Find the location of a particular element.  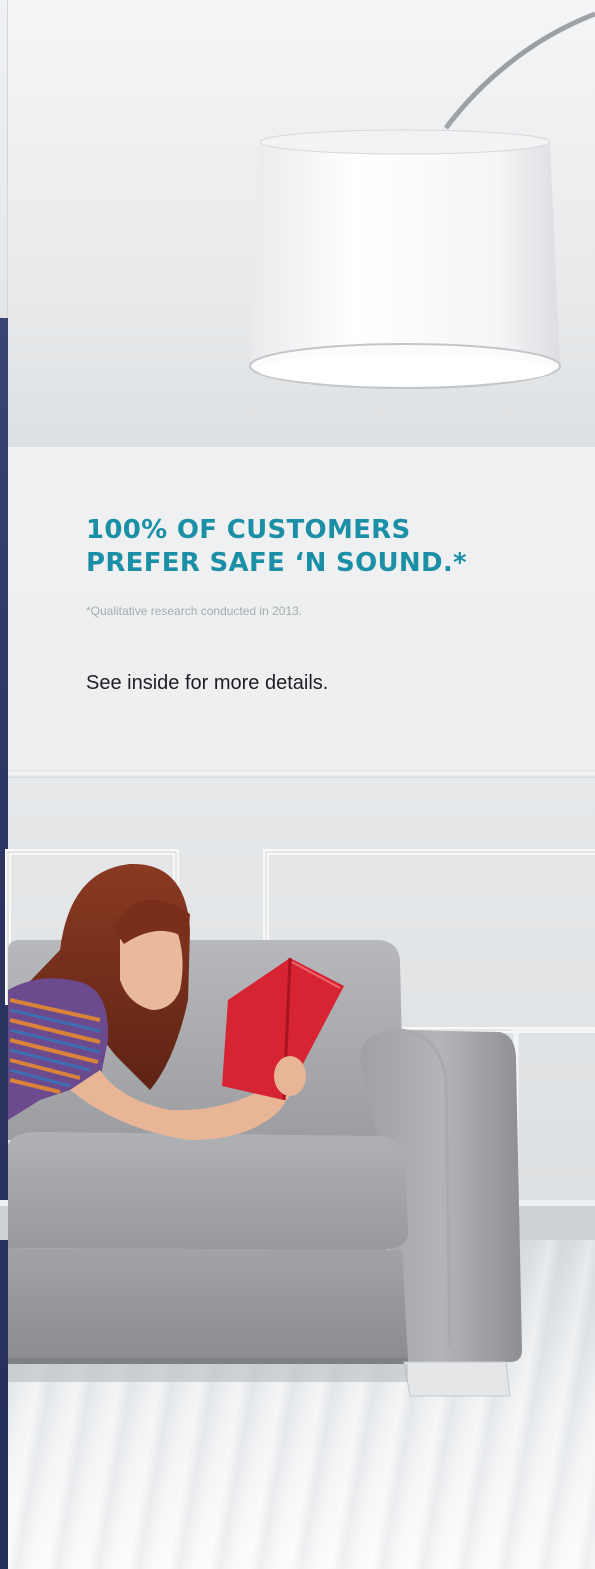

sofa-base is located at coordinates (208, 1304).